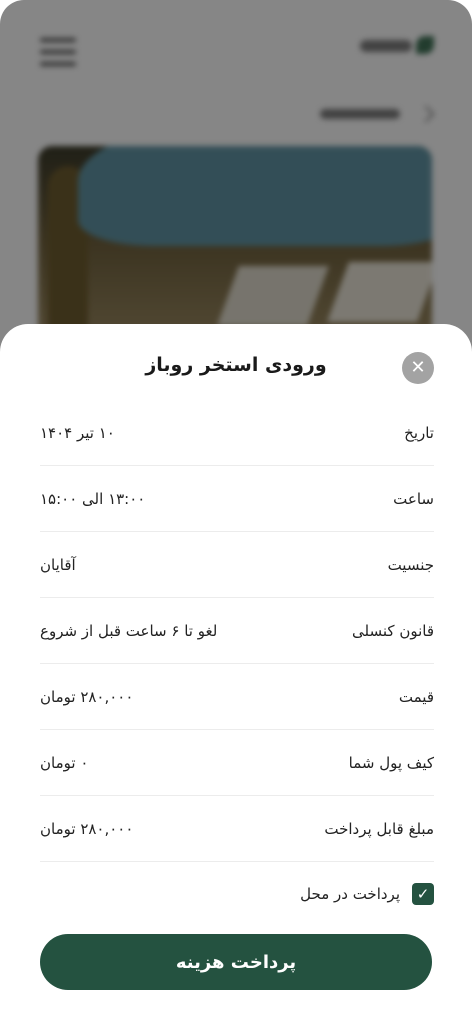 This screenshot has width=472, height=1024. I want to click on checkmark-icon: ✓, so click(423, 894).